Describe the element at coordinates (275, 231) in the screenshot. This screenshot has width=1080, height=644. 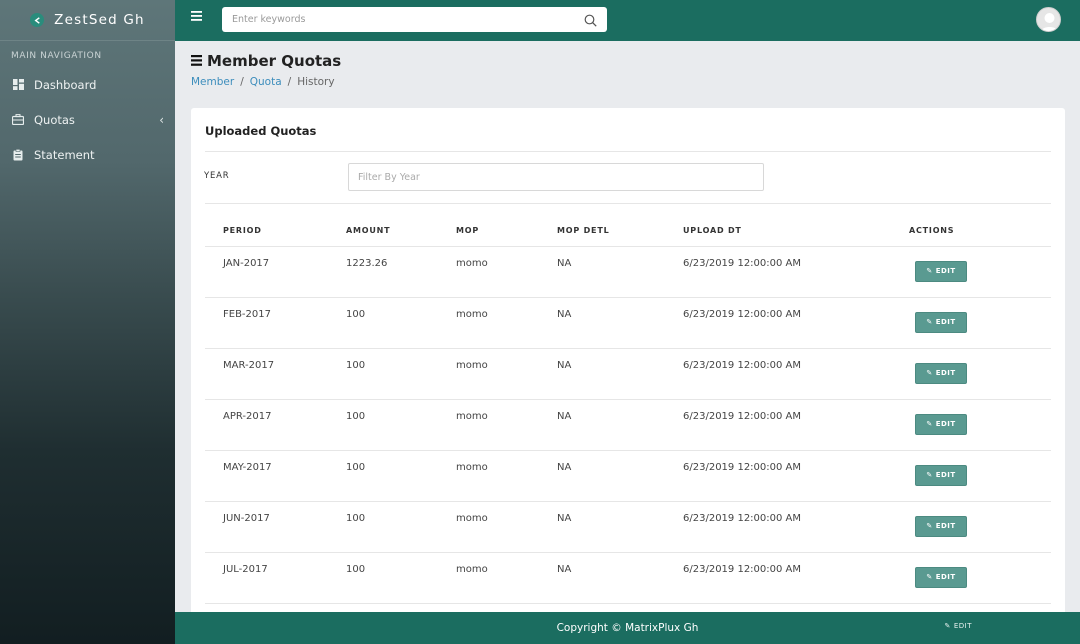
I see `column-header-period: PERIOD` at that location.